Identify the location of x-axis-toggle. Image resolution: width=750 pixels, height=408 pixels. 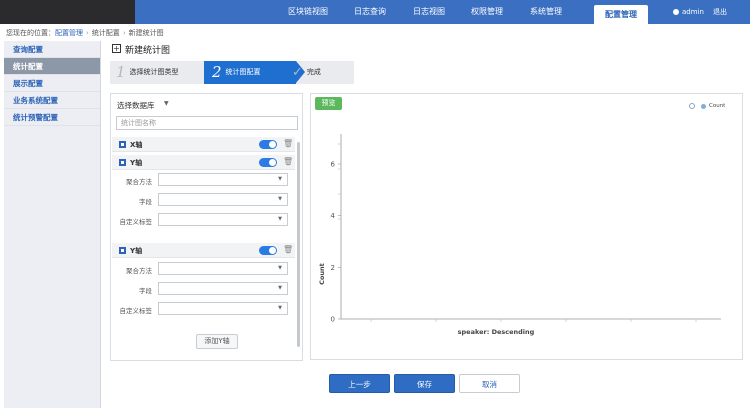
(268, 144).